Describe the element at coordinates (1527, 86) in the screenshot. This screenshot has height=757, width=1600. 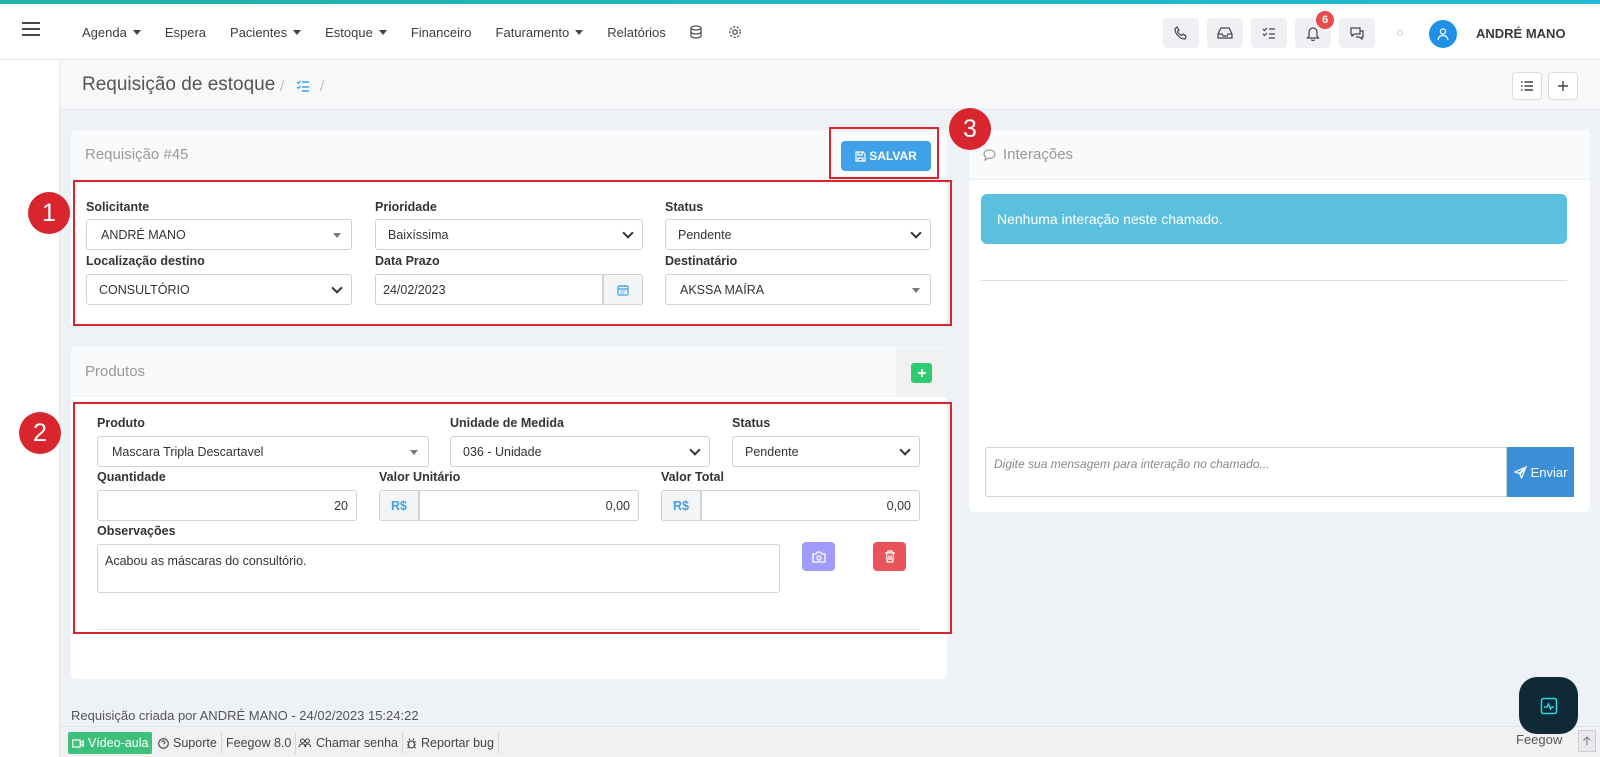
I see `list-view-button` at that location.